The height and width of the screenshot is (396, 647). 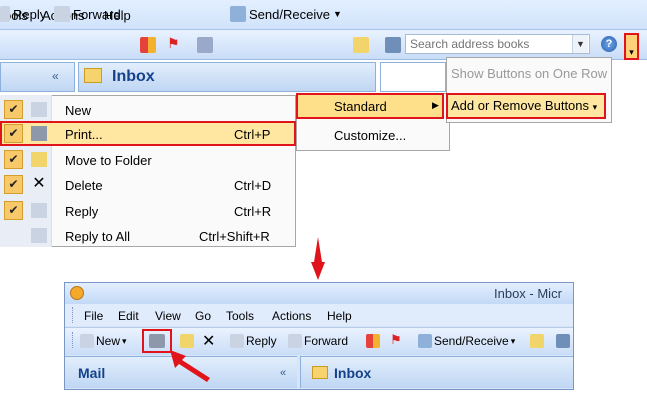 I want to click on help-icon: ?, so click(x=609, y=44).